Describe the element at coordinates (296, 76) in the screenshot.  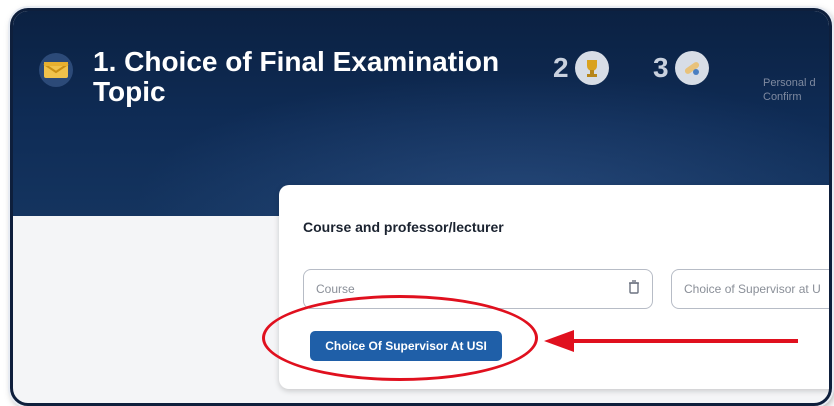
I see `page-title: 1. Choice of Final Examination Topic` at that location.